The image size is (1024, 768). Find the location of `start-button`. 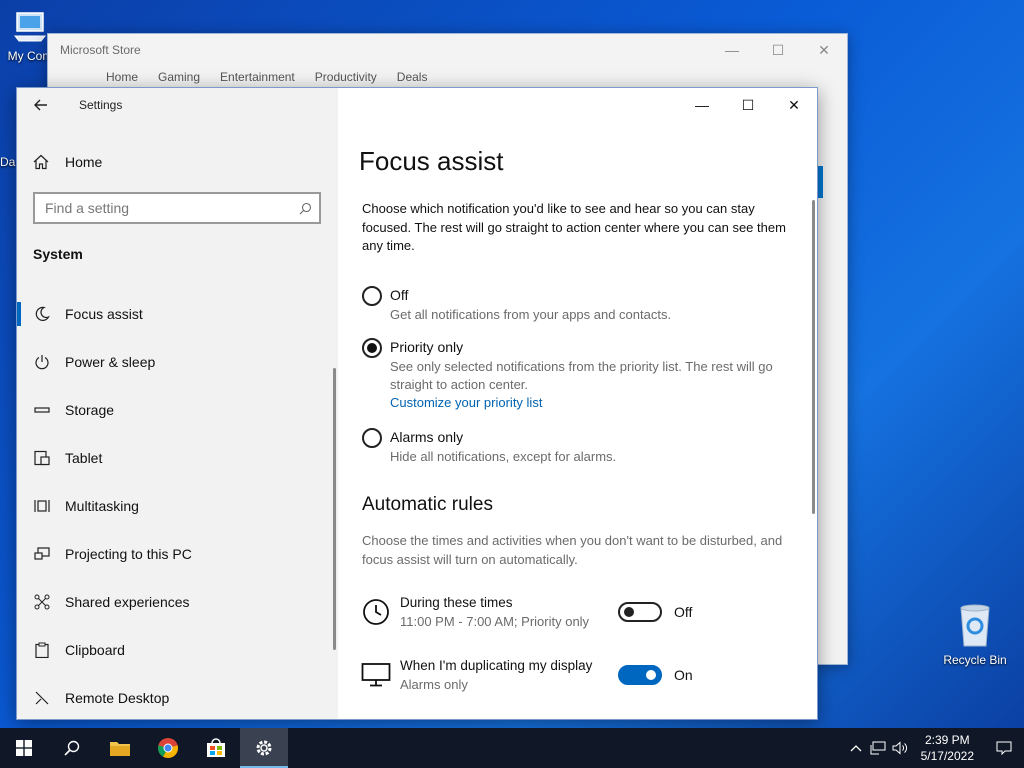

start-button is located at coordinates (24, 748).